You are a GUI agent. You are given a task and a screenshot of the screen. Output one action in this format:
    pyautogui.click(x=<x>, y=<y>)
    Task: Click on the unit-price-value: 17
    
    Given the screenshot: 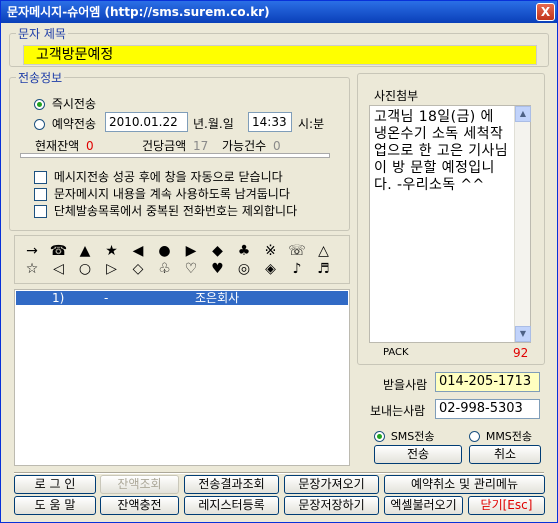 What is the action you would take?
    pyautogui.click(x=201, y=146)
    